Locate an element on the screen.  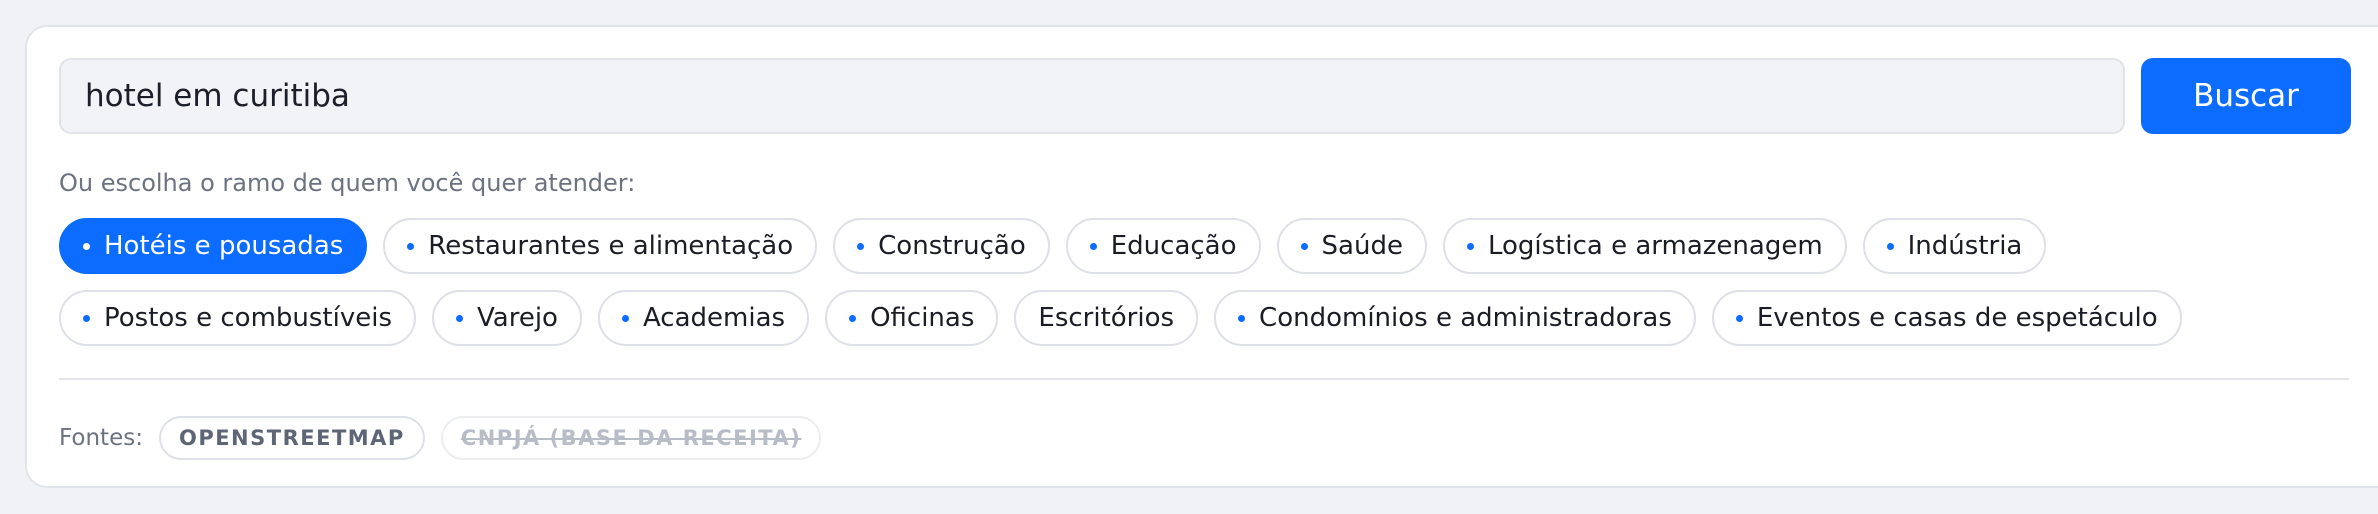
chip-label: Academias is located at coordinates (714, 318).